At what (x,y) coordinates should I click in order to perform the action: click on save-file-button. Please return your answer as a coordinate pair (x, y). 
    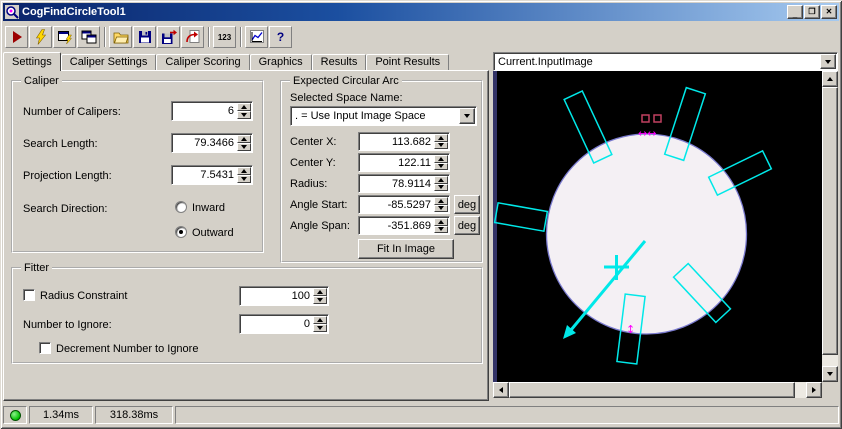
    Looking at the image, I should click on (144, 37).